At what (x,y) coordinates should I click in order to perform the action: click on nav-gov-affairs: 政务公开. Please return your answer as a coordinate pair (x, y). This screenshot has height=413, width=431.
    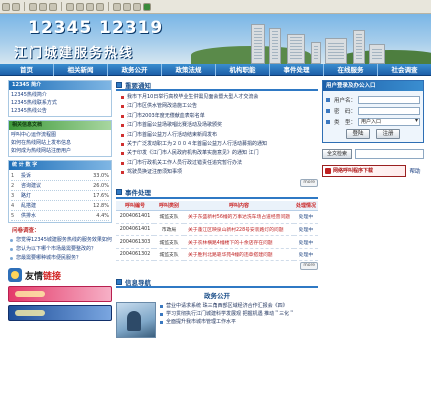
    Looking at the image, I should click on (135, 69).